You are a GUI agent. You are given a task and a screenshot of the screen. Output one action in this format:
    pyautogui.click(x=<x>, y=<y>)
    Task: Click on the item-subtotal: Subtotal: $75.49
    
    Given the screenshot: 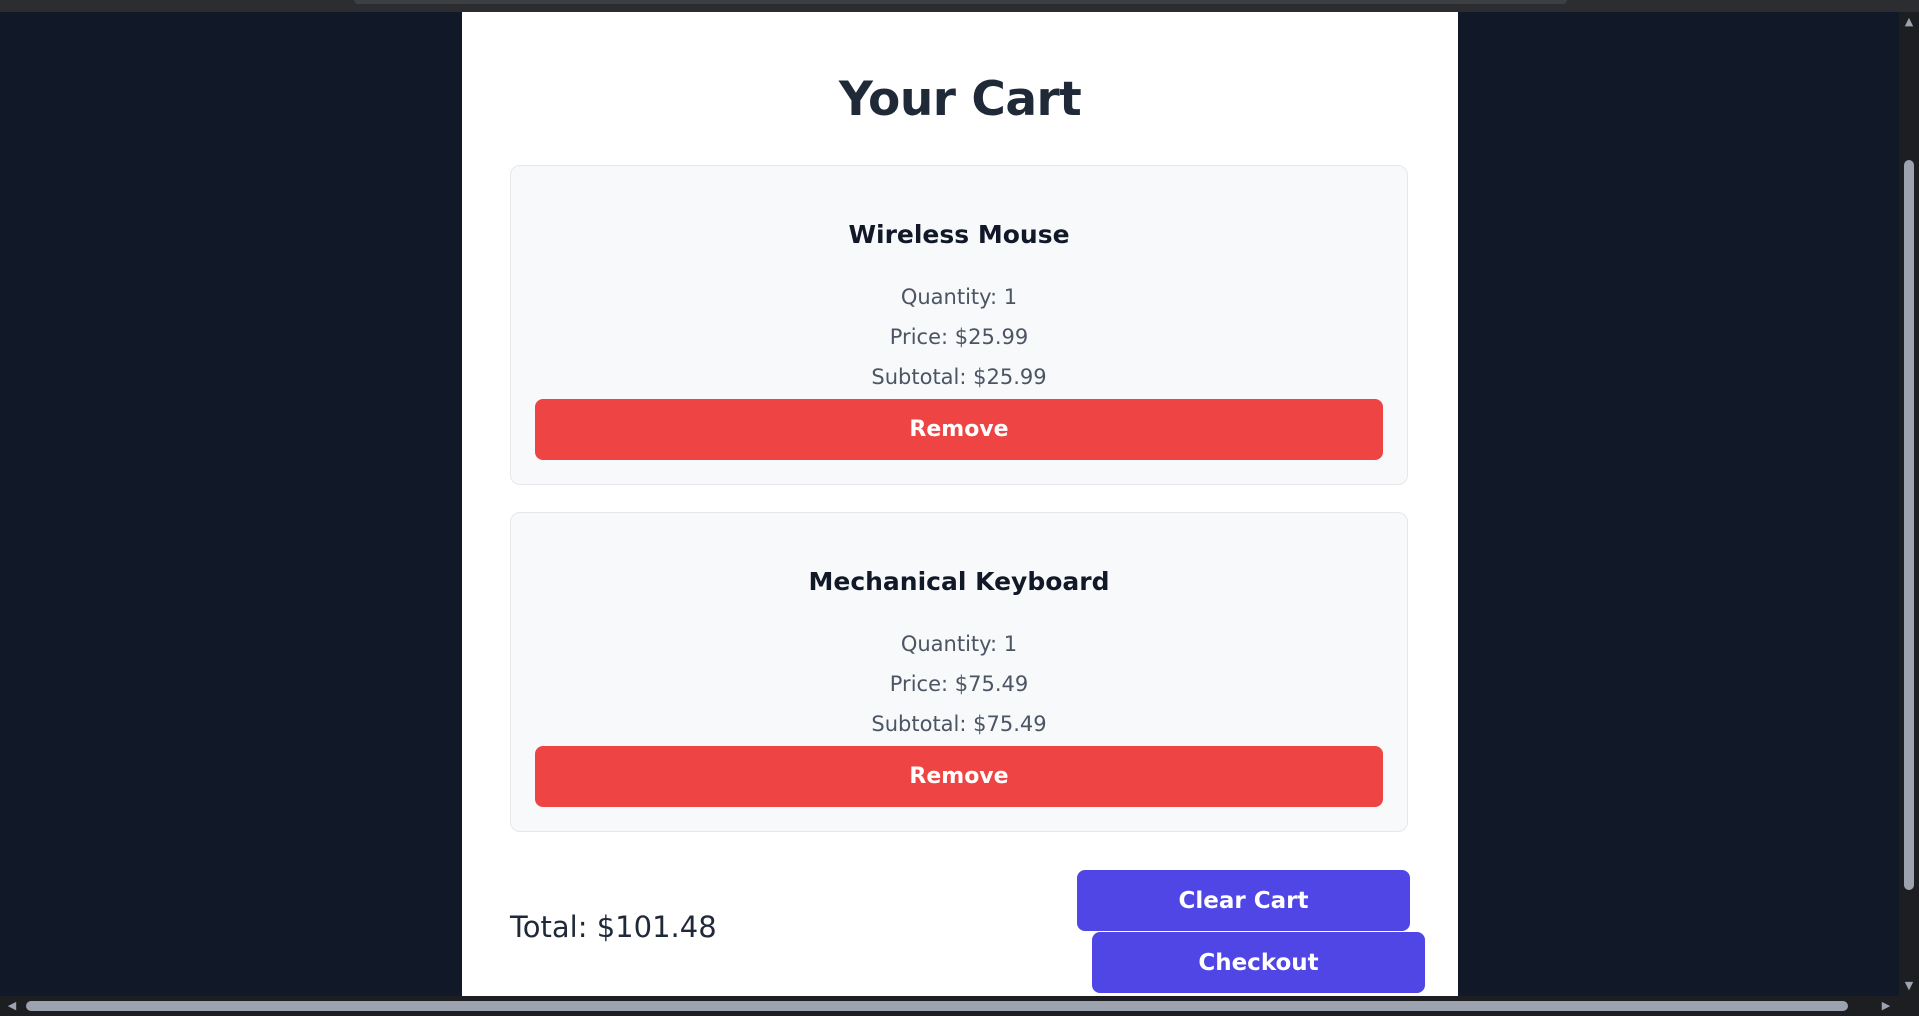 What is the action you would take?
    pyautogui.click(x=959, y=724)
    